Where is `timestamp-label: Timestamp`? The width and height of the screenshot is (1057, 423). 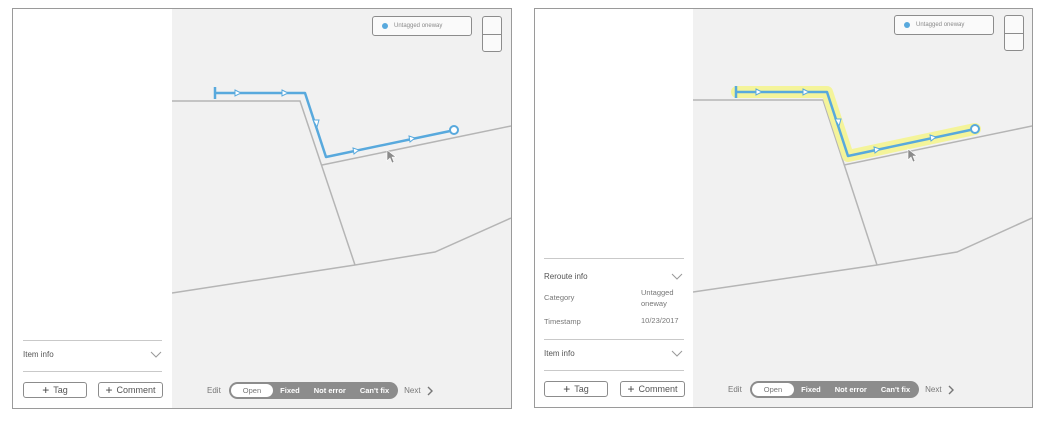 timestamp-label: Timestamp is located at coordinates (562, 321).